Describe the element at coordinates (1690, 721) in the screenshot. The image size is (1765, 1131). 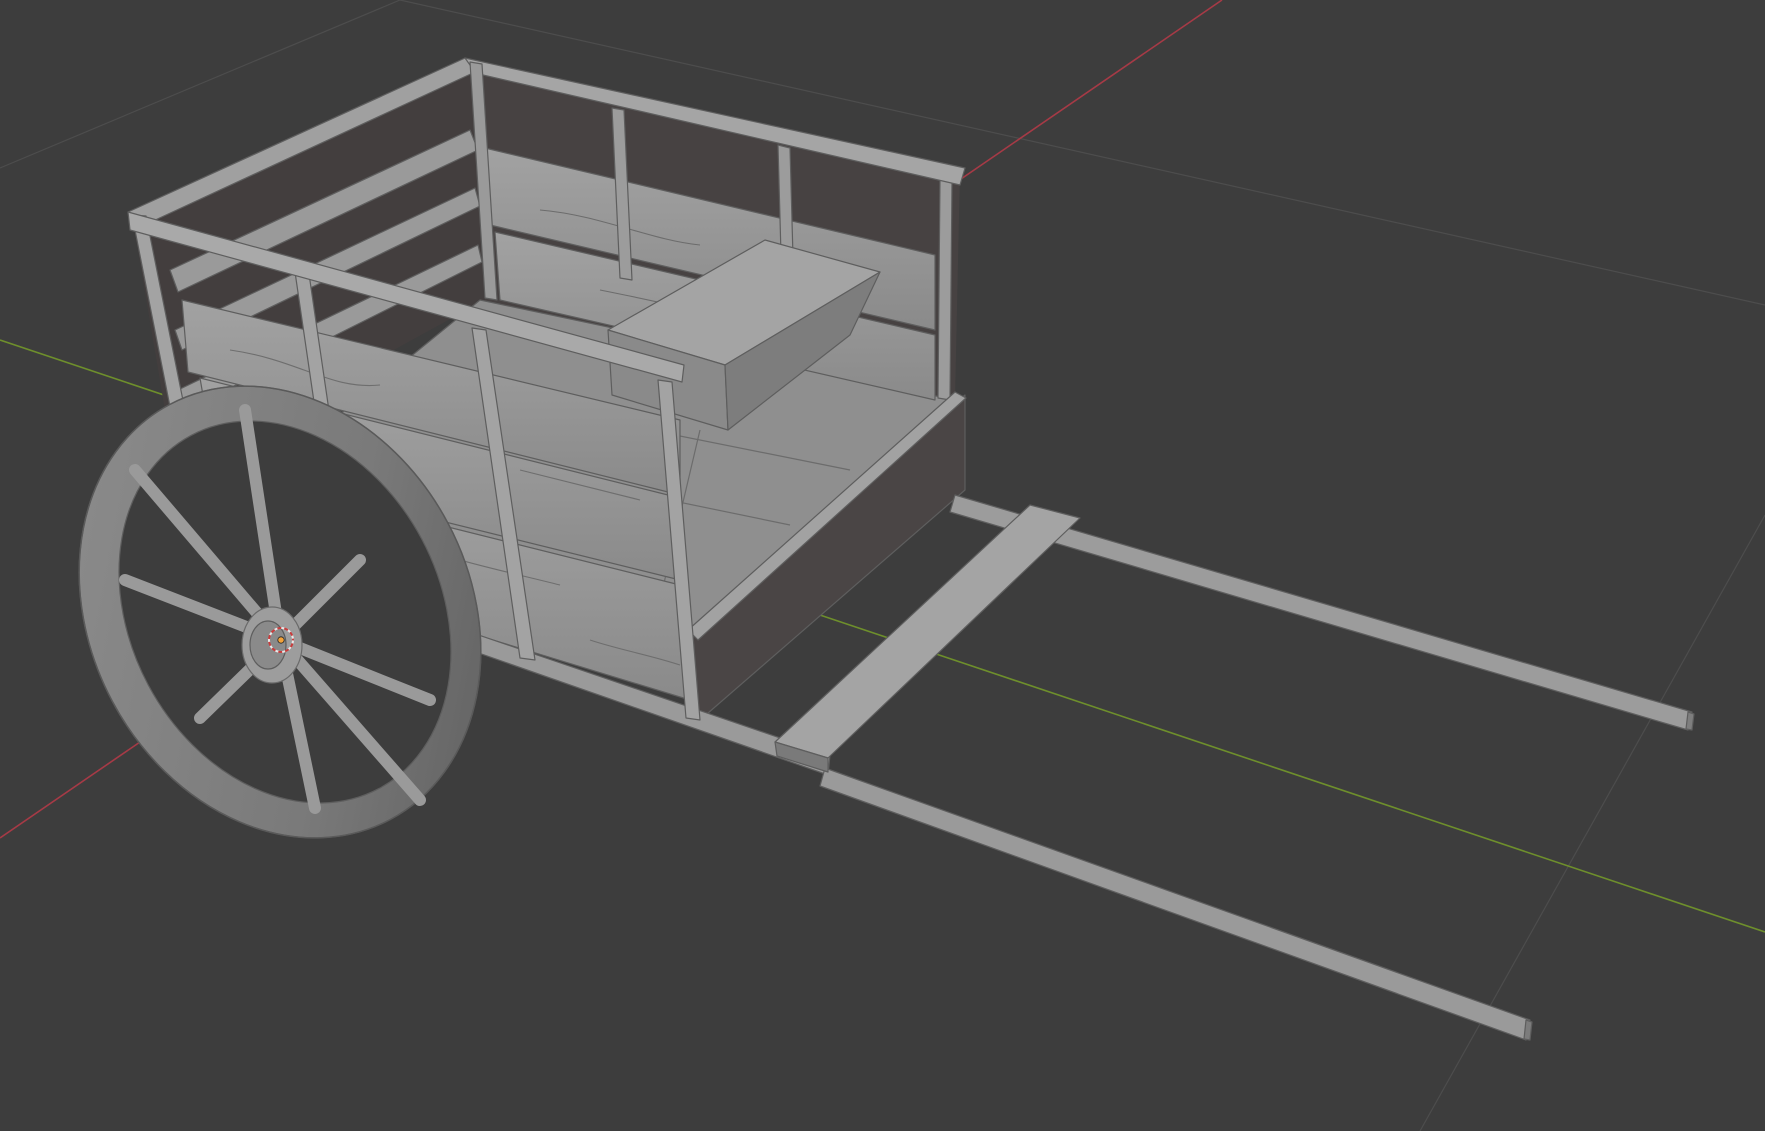
I see `shaft-right-end` at that location.